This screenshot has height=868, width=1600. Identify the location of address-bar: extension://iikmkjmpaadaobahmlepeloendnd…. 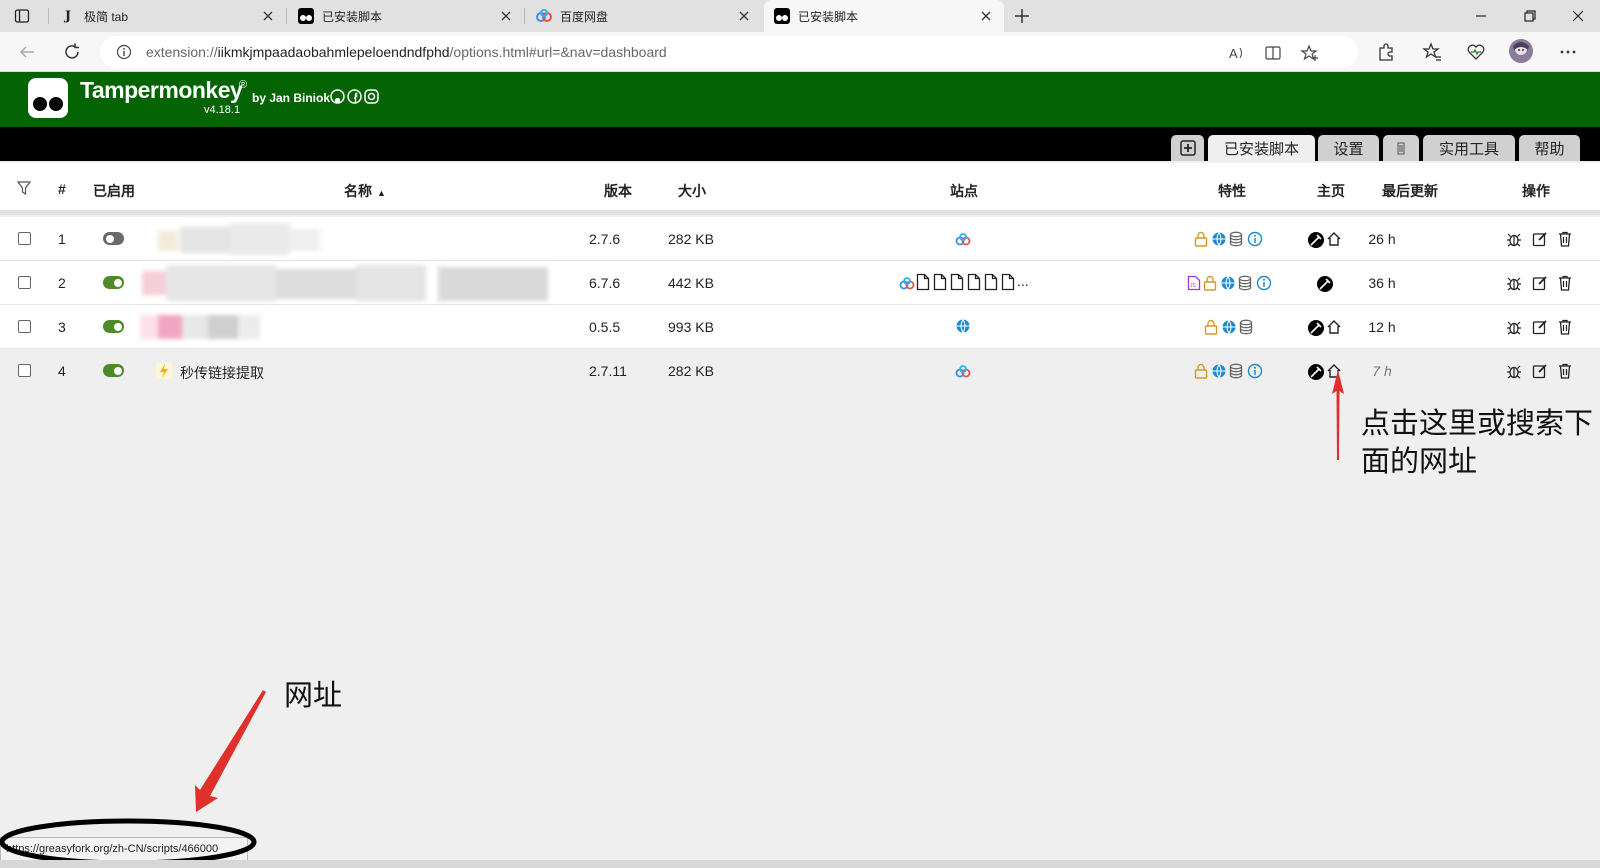
(729, 52).